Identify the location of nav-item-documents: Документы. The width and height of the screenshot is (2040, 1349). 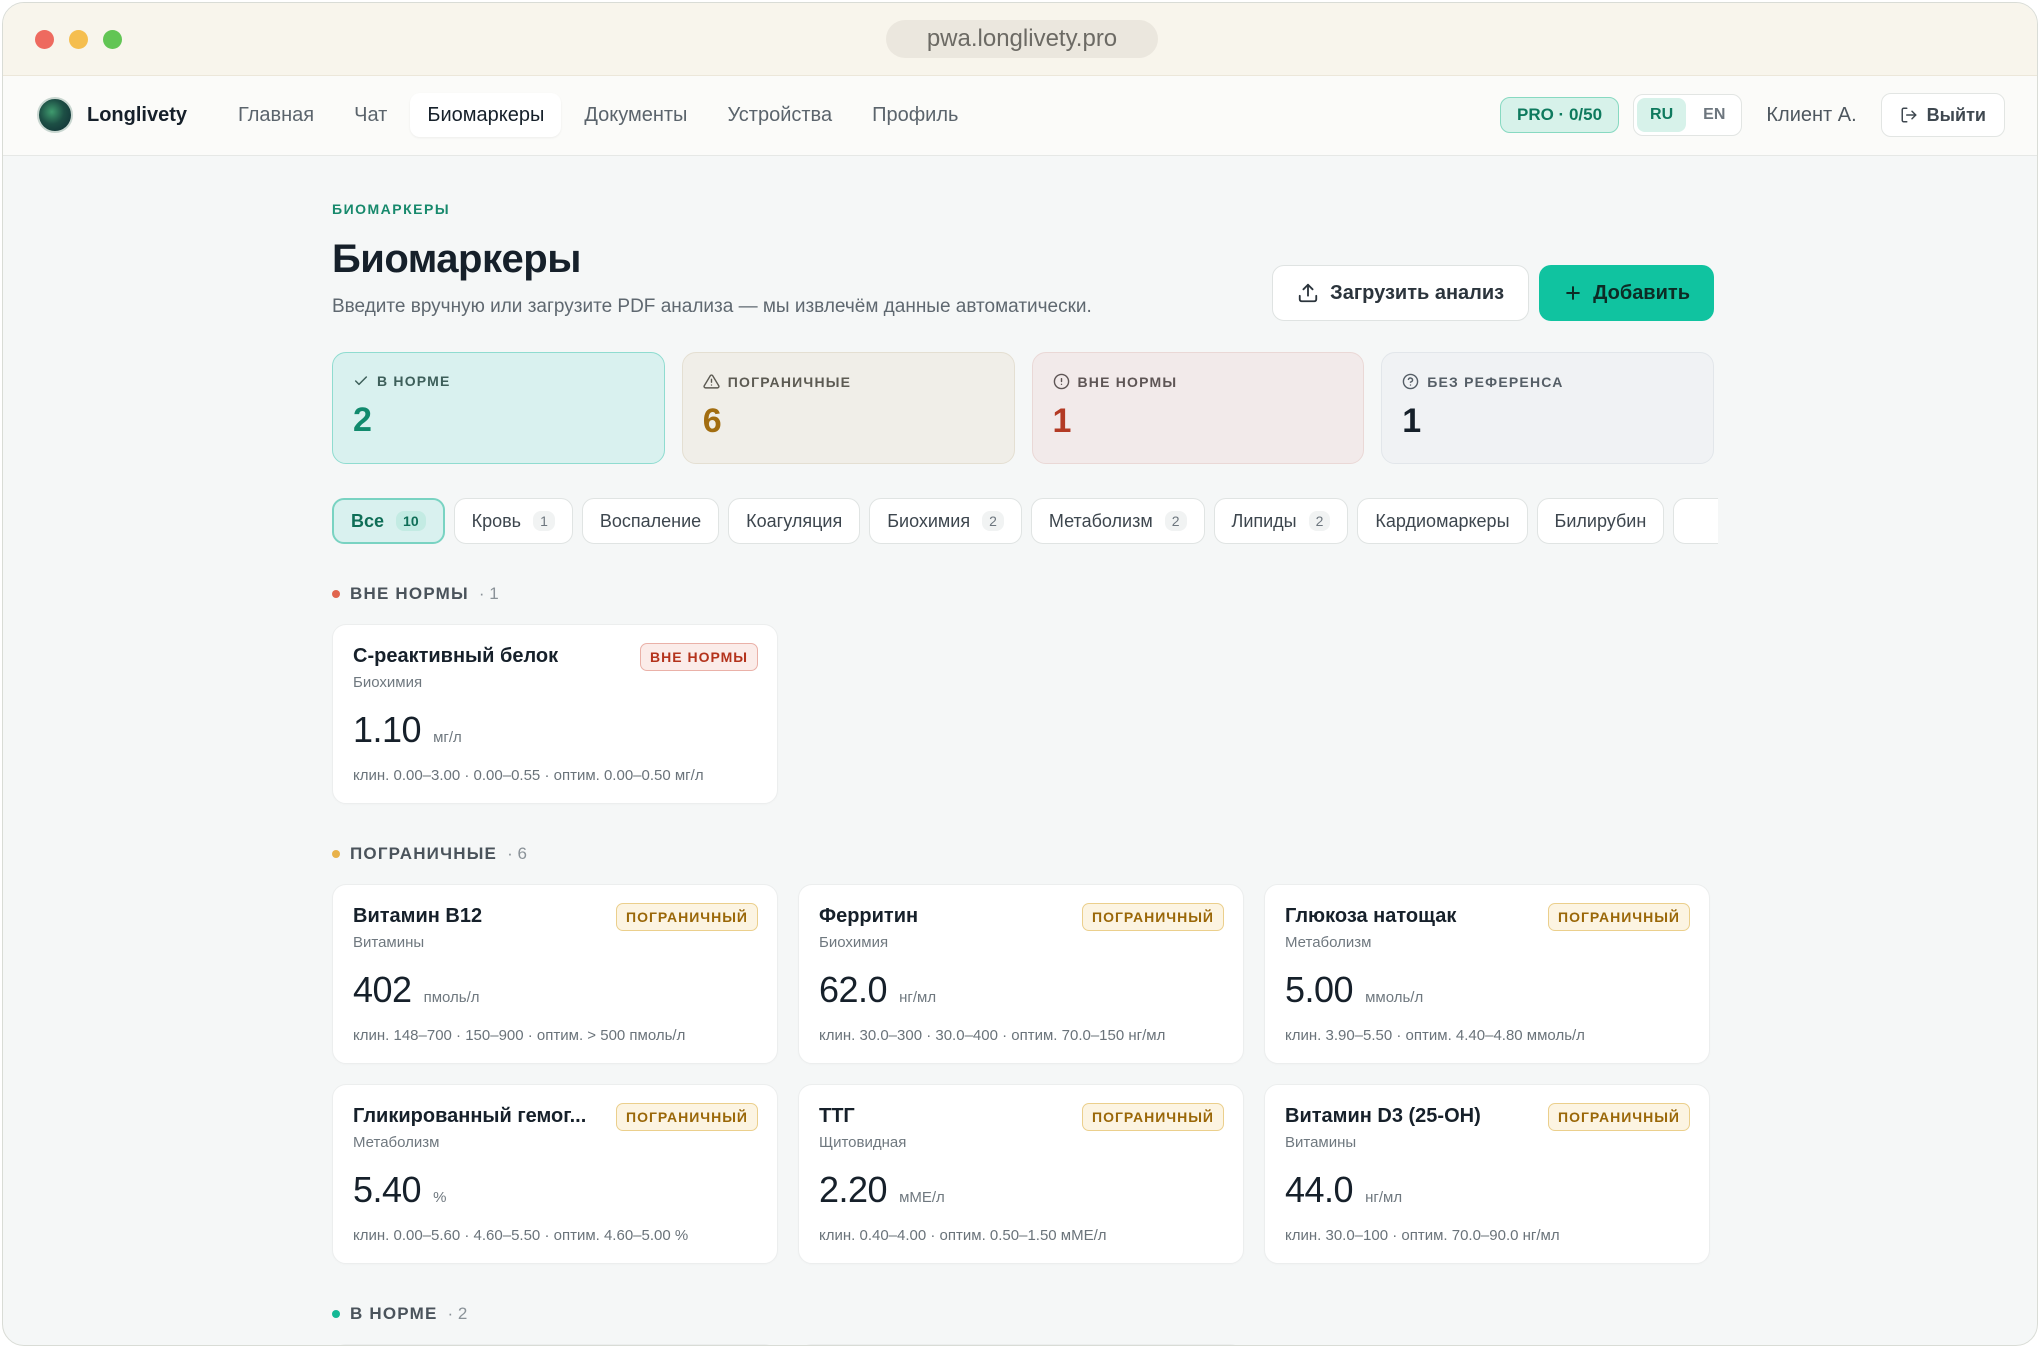
(635, 115).